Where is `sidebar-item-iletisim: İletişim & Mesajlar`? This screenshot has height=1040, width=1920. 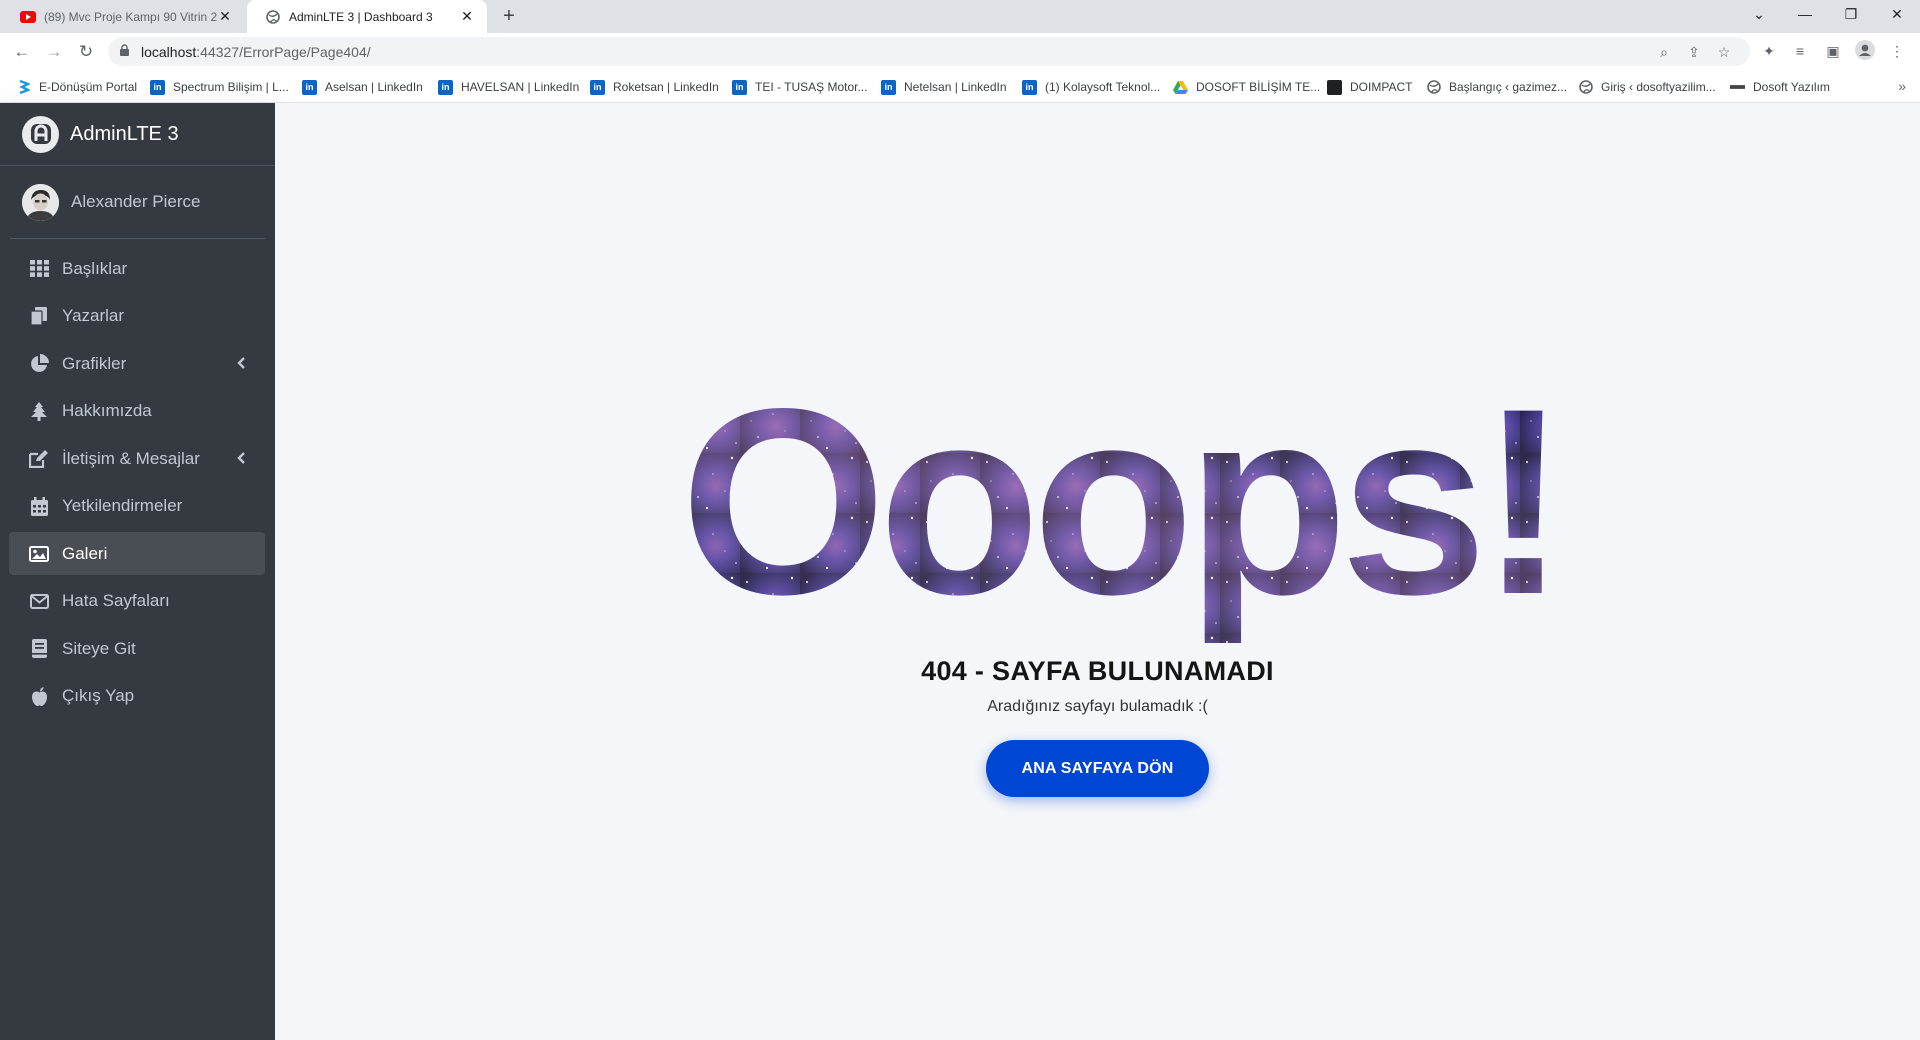 sidebar-item-iletisim: İletişim & Mesajlar is located at coordinates (137, 458).